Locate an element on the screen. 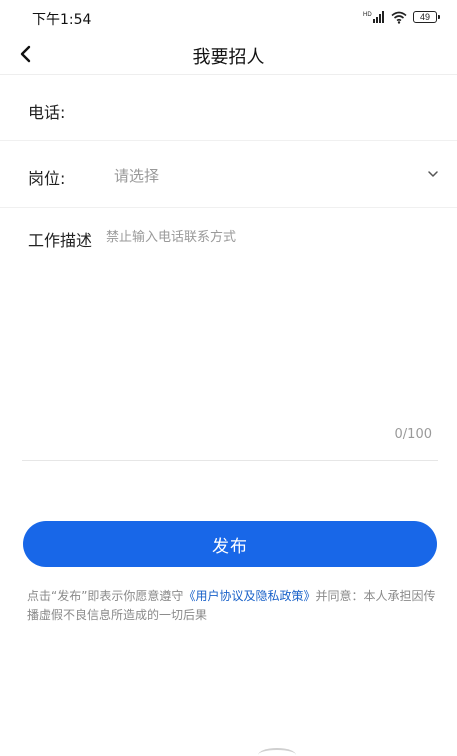  phone-row: 电话: is located at coordinates (228, 108).